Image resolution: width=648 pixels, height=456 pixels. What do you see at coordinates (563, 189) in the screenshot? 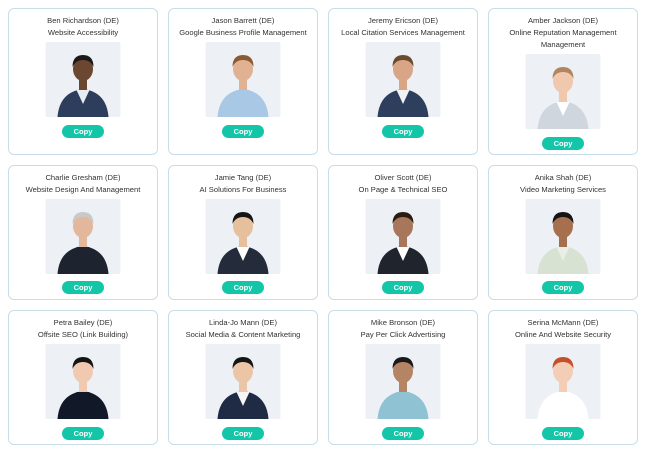
I see `member-role: Video Marketing Services` at bounding box center [563, 189].